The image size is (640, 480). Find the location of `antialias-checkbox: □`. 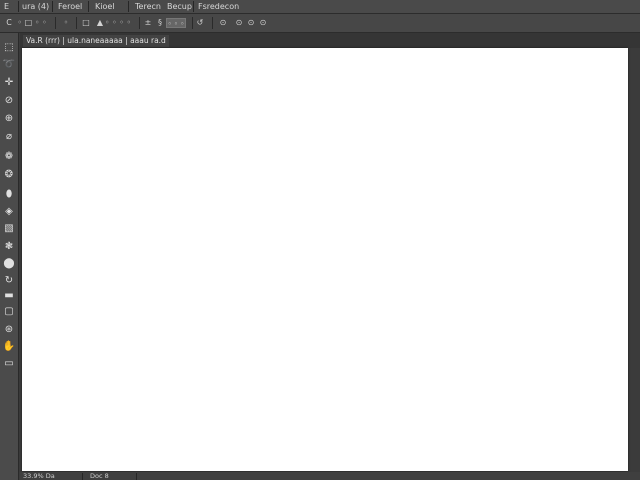

antialias-checkbox: □ is located at coordinates (86, 23).